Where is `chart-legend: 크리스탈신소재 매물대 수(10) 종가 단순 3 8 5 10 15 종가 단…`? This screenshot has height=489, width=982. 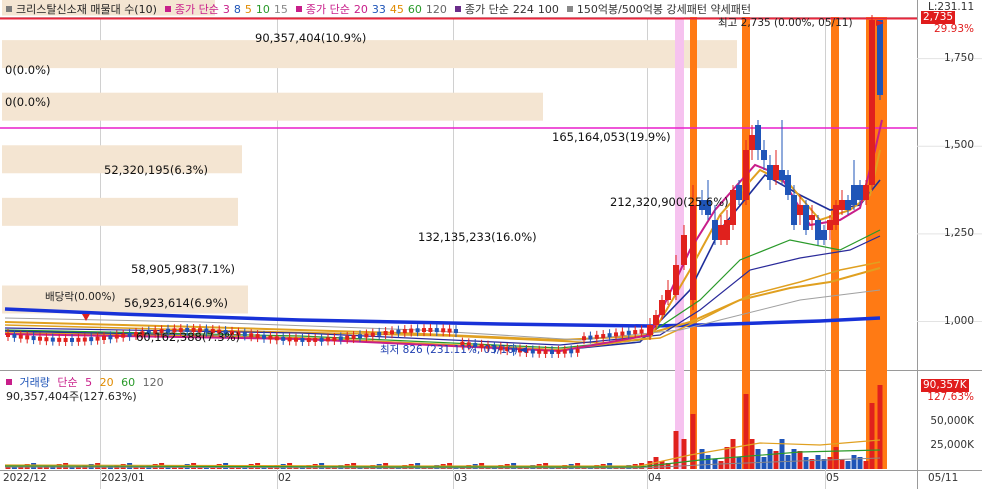
chart-legend: 크리스탈신소재 매물대 수(10) 종가 단순 3 8 5 10 15 종가 단… is located at coordinates (378, 9).